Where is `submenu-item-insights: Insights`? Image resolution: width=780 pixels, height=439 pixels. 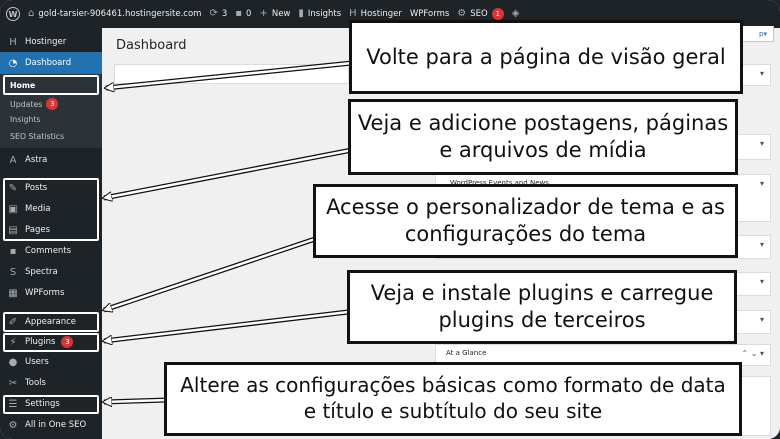 submenu-item-insights: Insights is located at coordinates (25, 119).